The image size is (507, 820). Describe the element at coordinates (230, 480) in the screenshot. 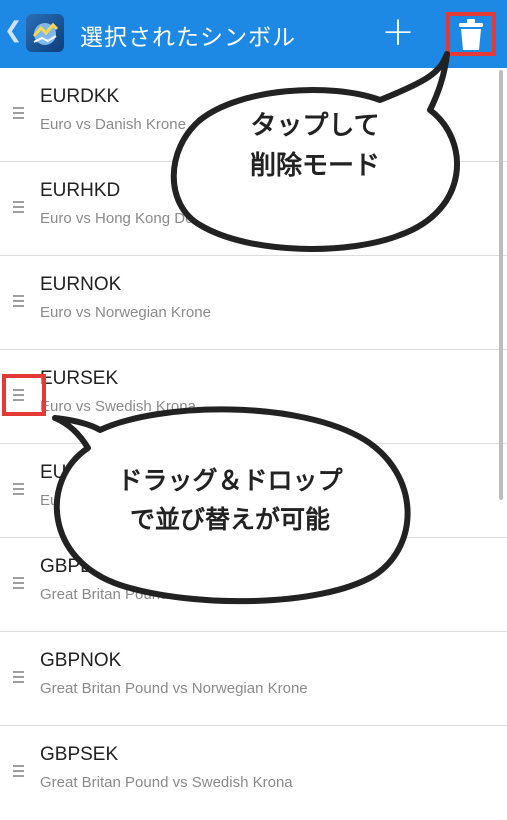

I see `drag-bubble-line-1: ドラッグ＆ドロップ` at that location.